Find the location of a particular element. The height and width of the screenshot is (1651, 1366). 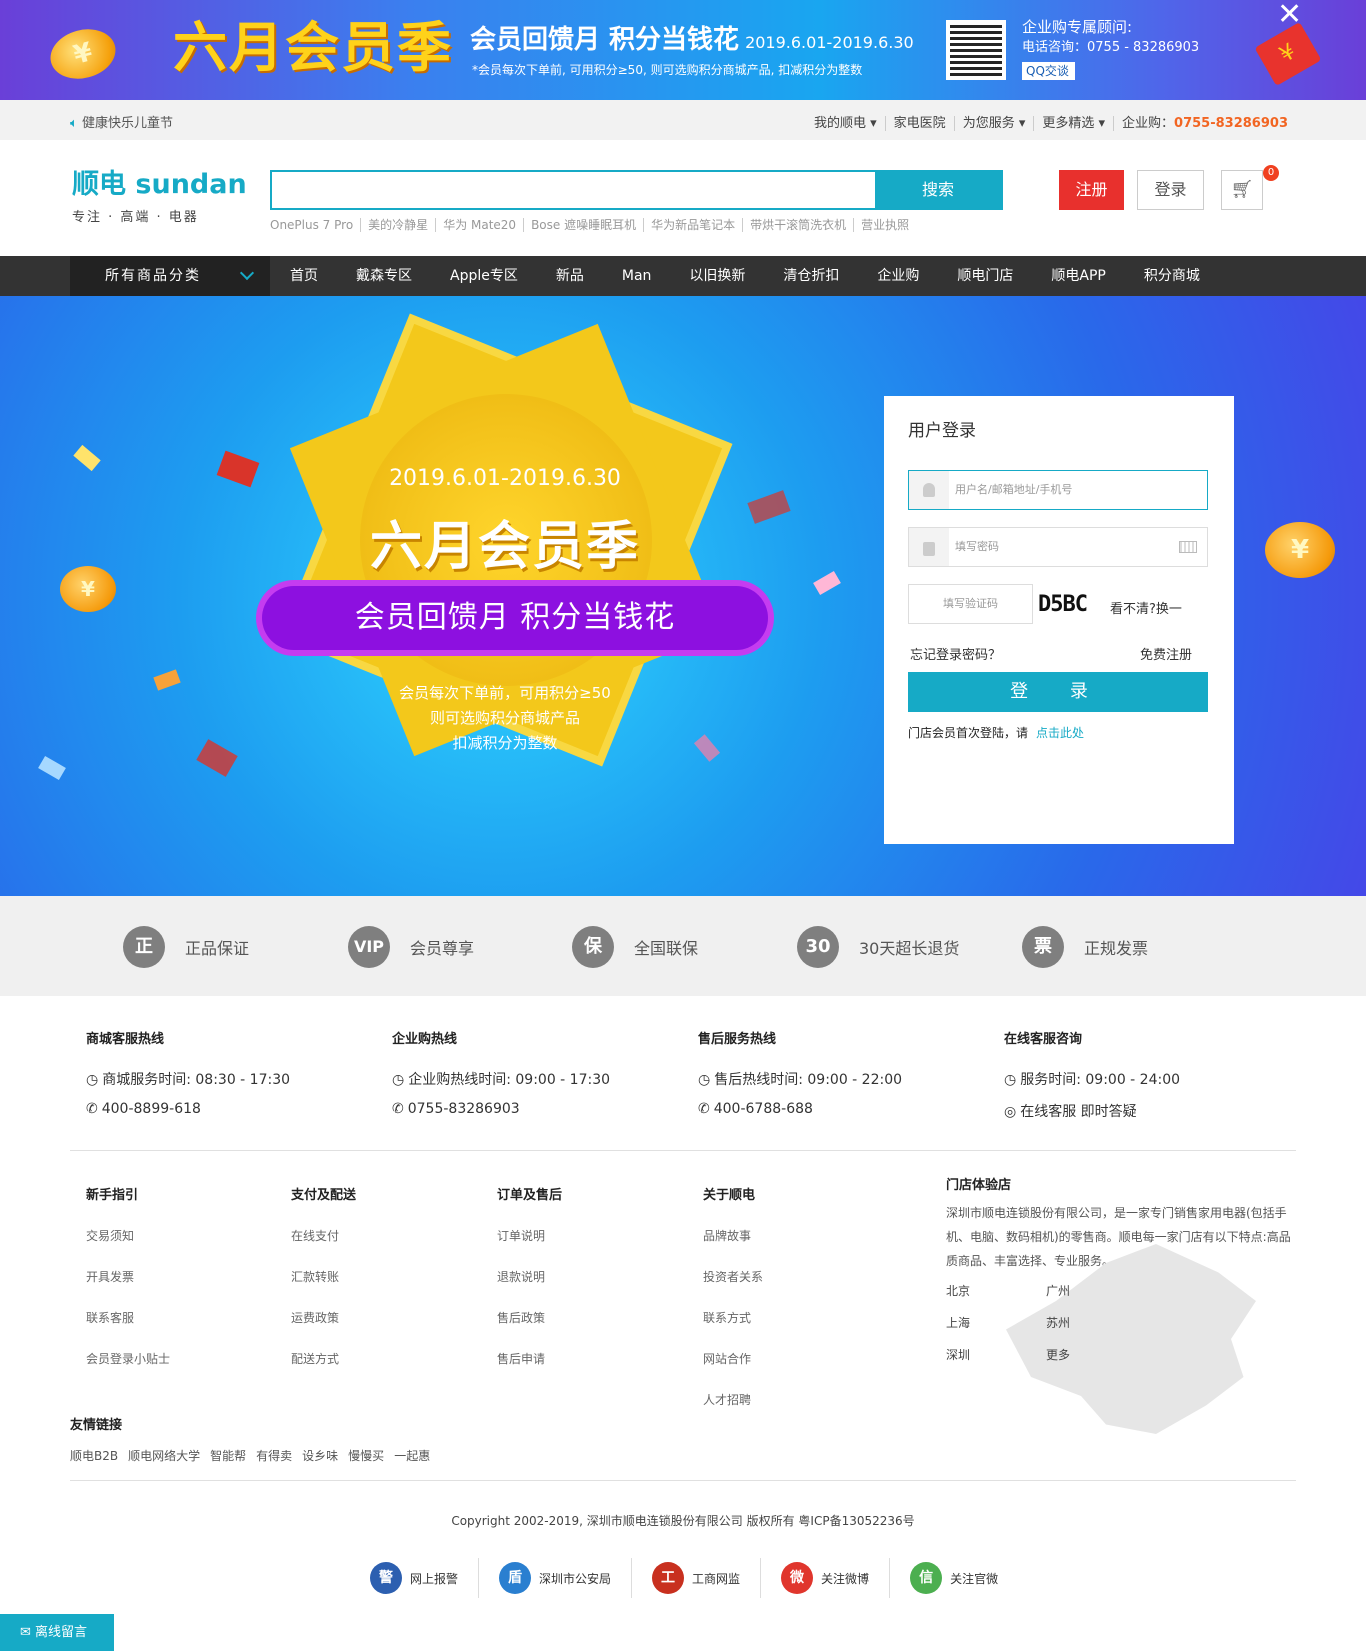

logo: 顺电 sundan 专注 · 高端 · 电器 is located at coordinates (159, 196).